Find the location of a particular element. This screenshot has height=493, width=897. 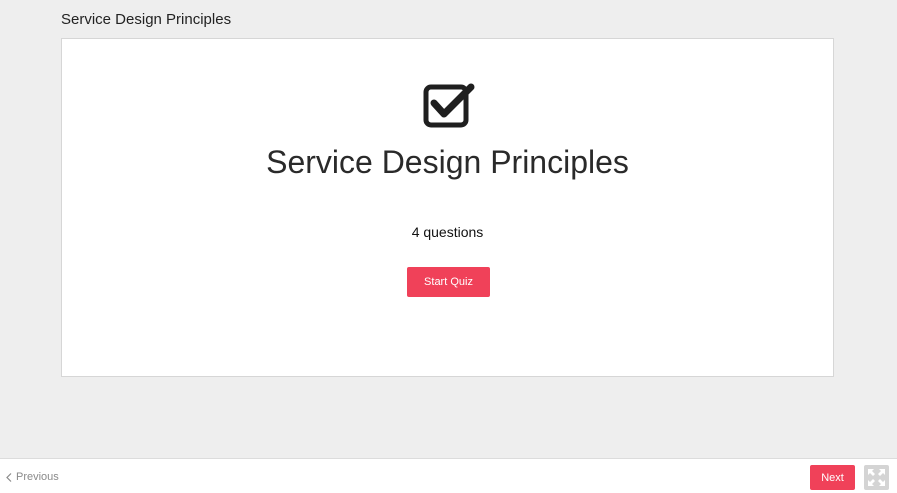

start-quiz-button: Start Quiz is located at coordinates (448, 282).